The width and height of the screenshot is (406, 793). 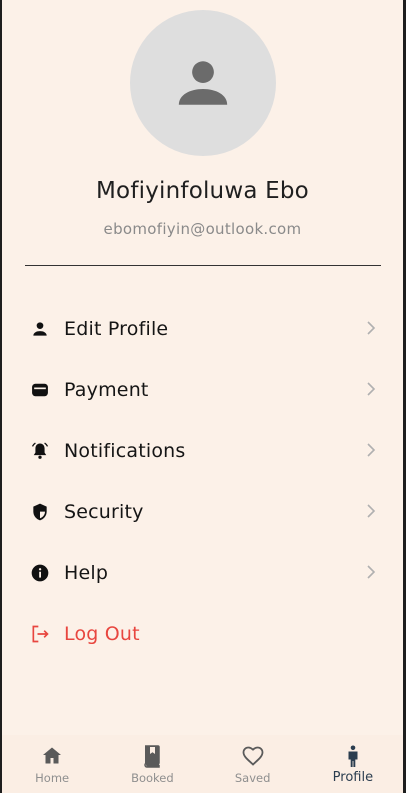 What do you see at coordinates (202, 328) in the screenshot?
I see `menu-item-edit-profile: Edit Profile` at bounding box center [202, 328].